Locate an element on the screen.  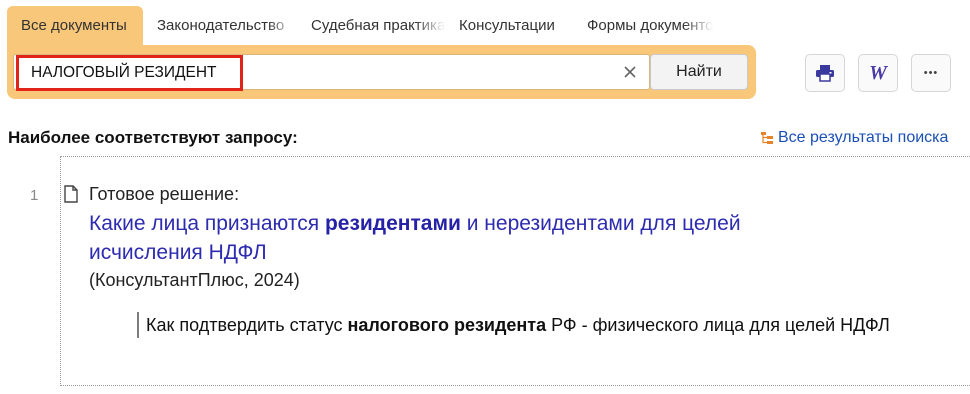
more-icon: ••• is located at coordinates (931, 73).